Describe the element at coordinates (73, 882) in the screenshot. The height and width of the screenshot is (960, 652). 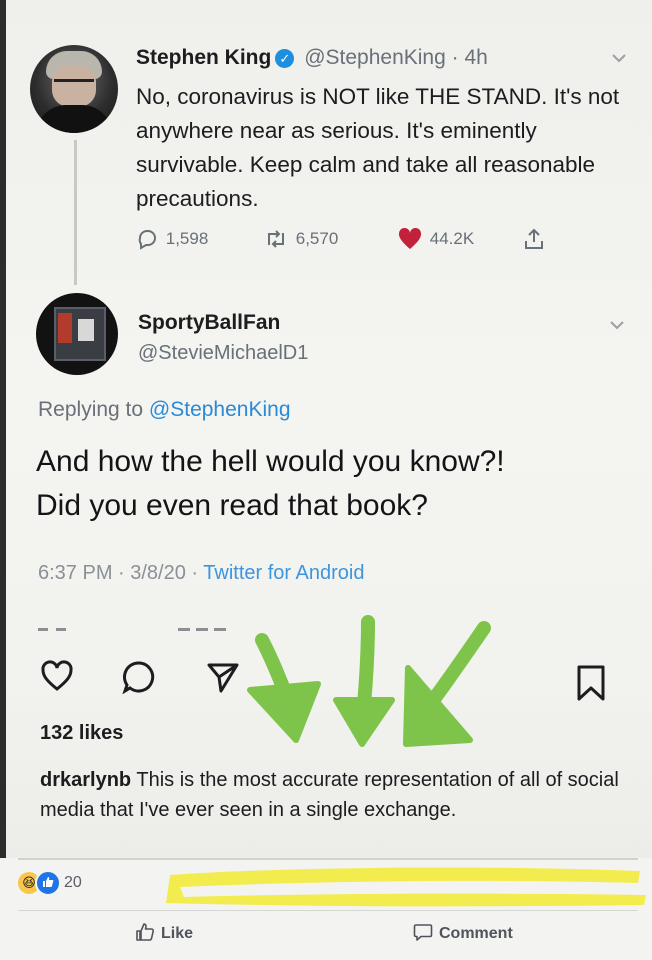
I see `reaction-count: 20` at that location.